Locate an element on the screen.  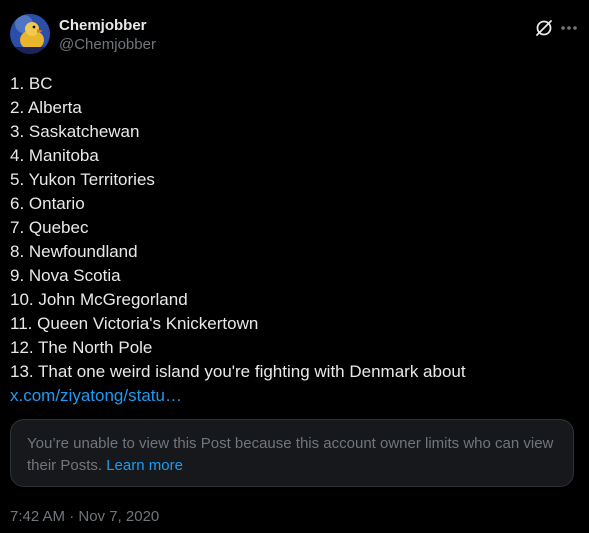
display-name: Chemjobber is located at coordinates (107, 25).